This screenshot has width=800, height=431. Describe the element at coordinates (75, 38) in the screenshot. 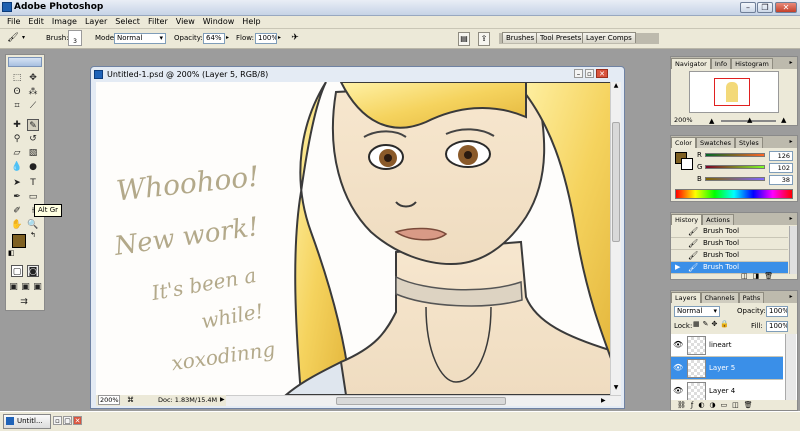

I see `brush-size-picker: 3` at that location.